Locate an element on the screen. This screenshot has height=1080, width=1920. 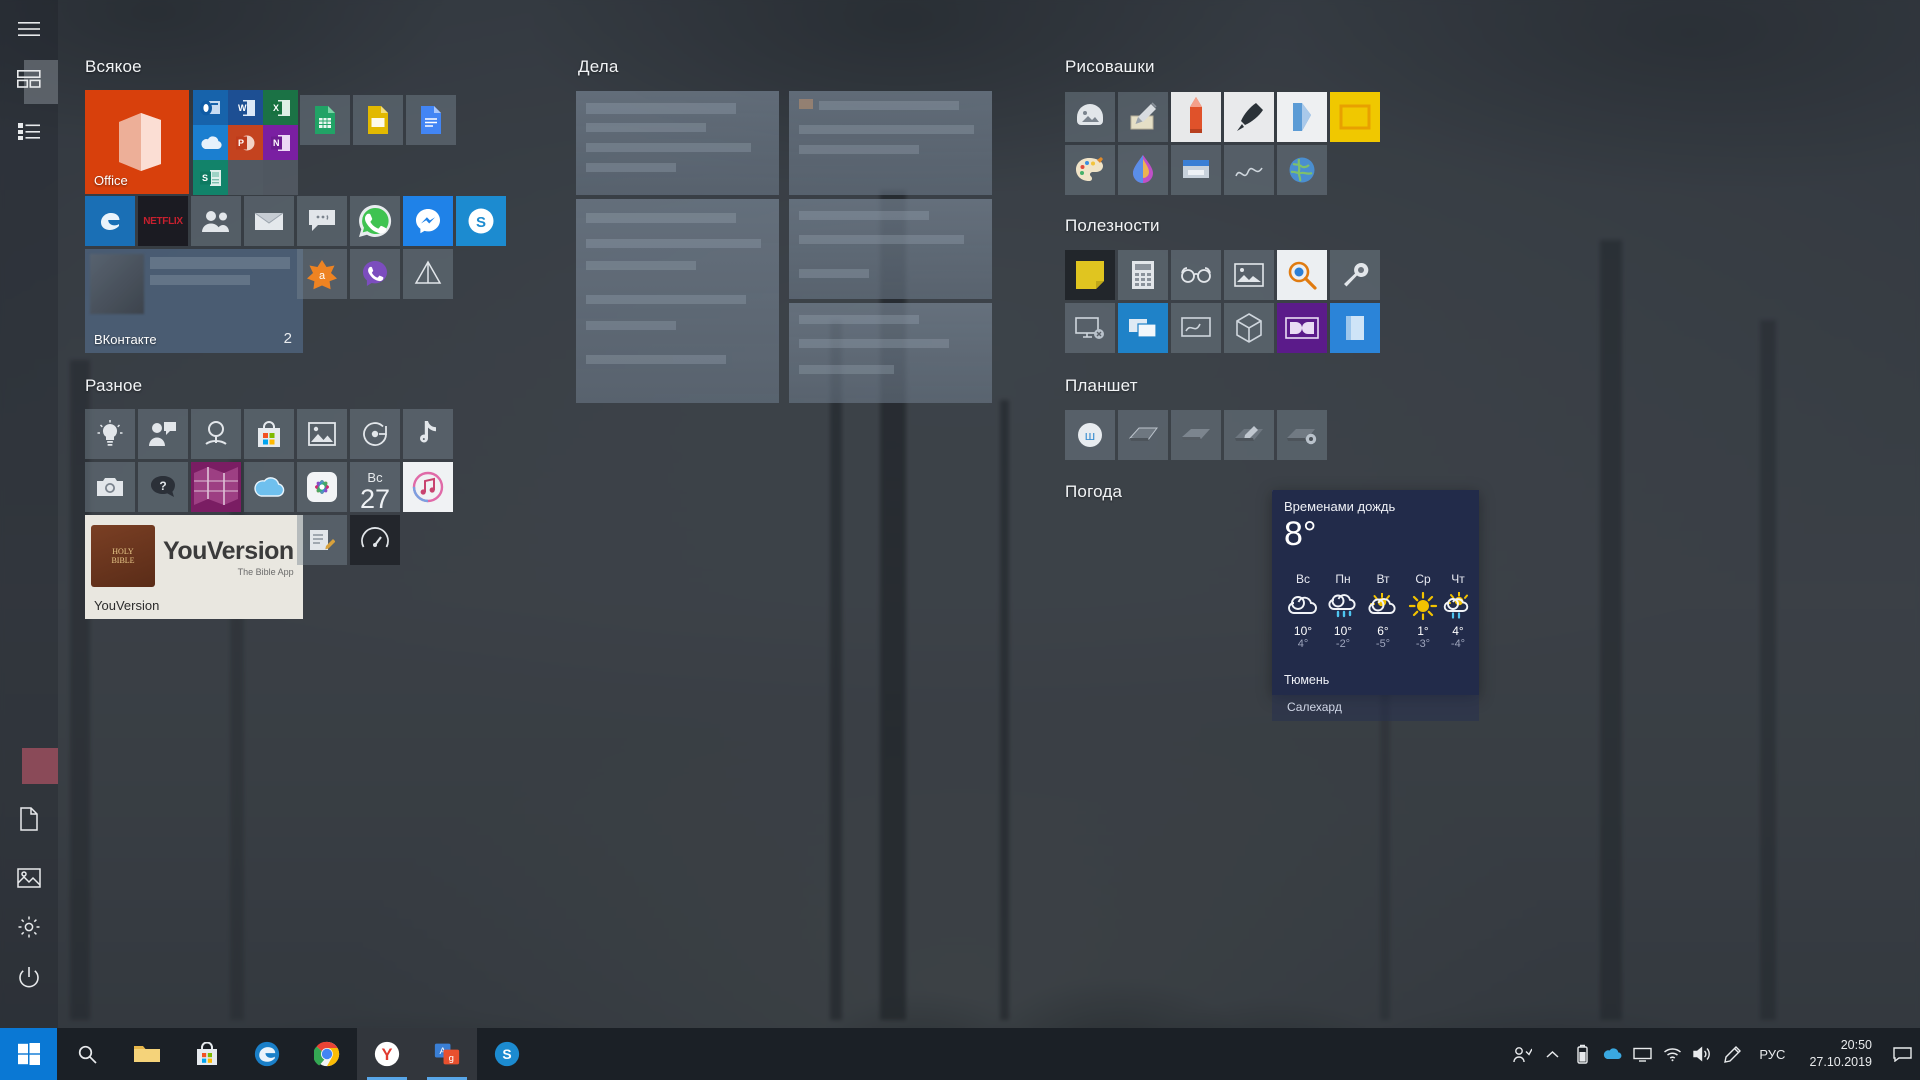
tile-feedback-hub is located at coordinates (163, 434).